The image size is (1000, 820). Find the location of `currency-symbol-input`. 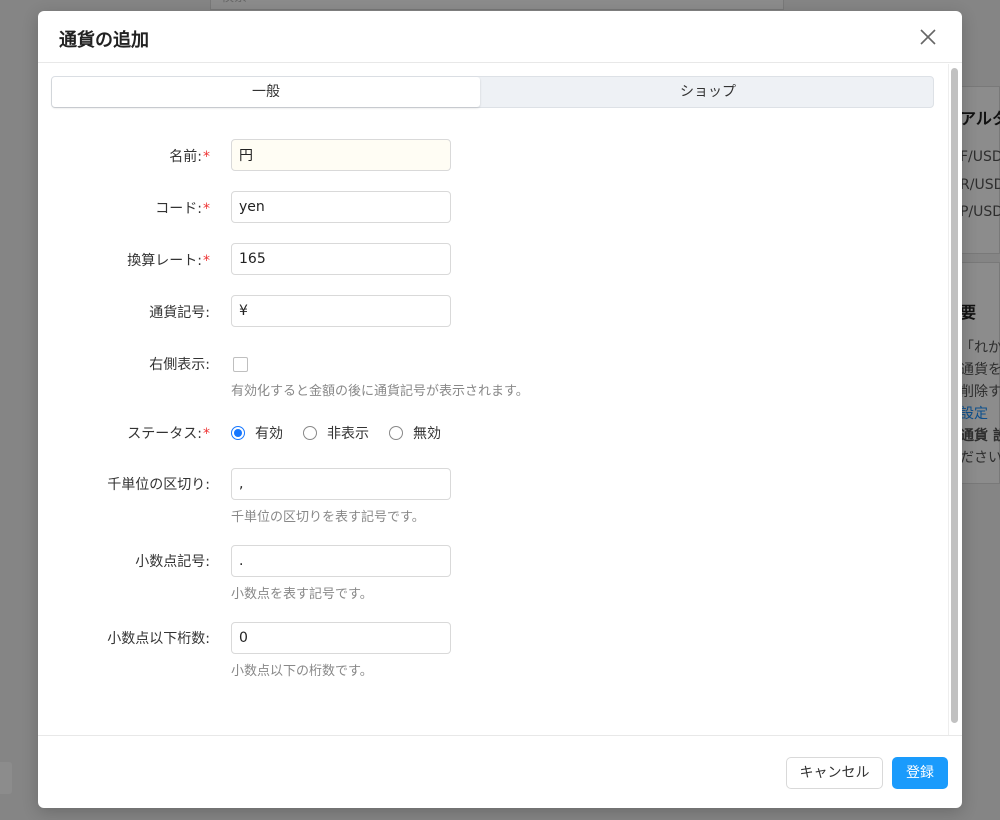

currency-symbol-input is located at coordinates (341, 311).